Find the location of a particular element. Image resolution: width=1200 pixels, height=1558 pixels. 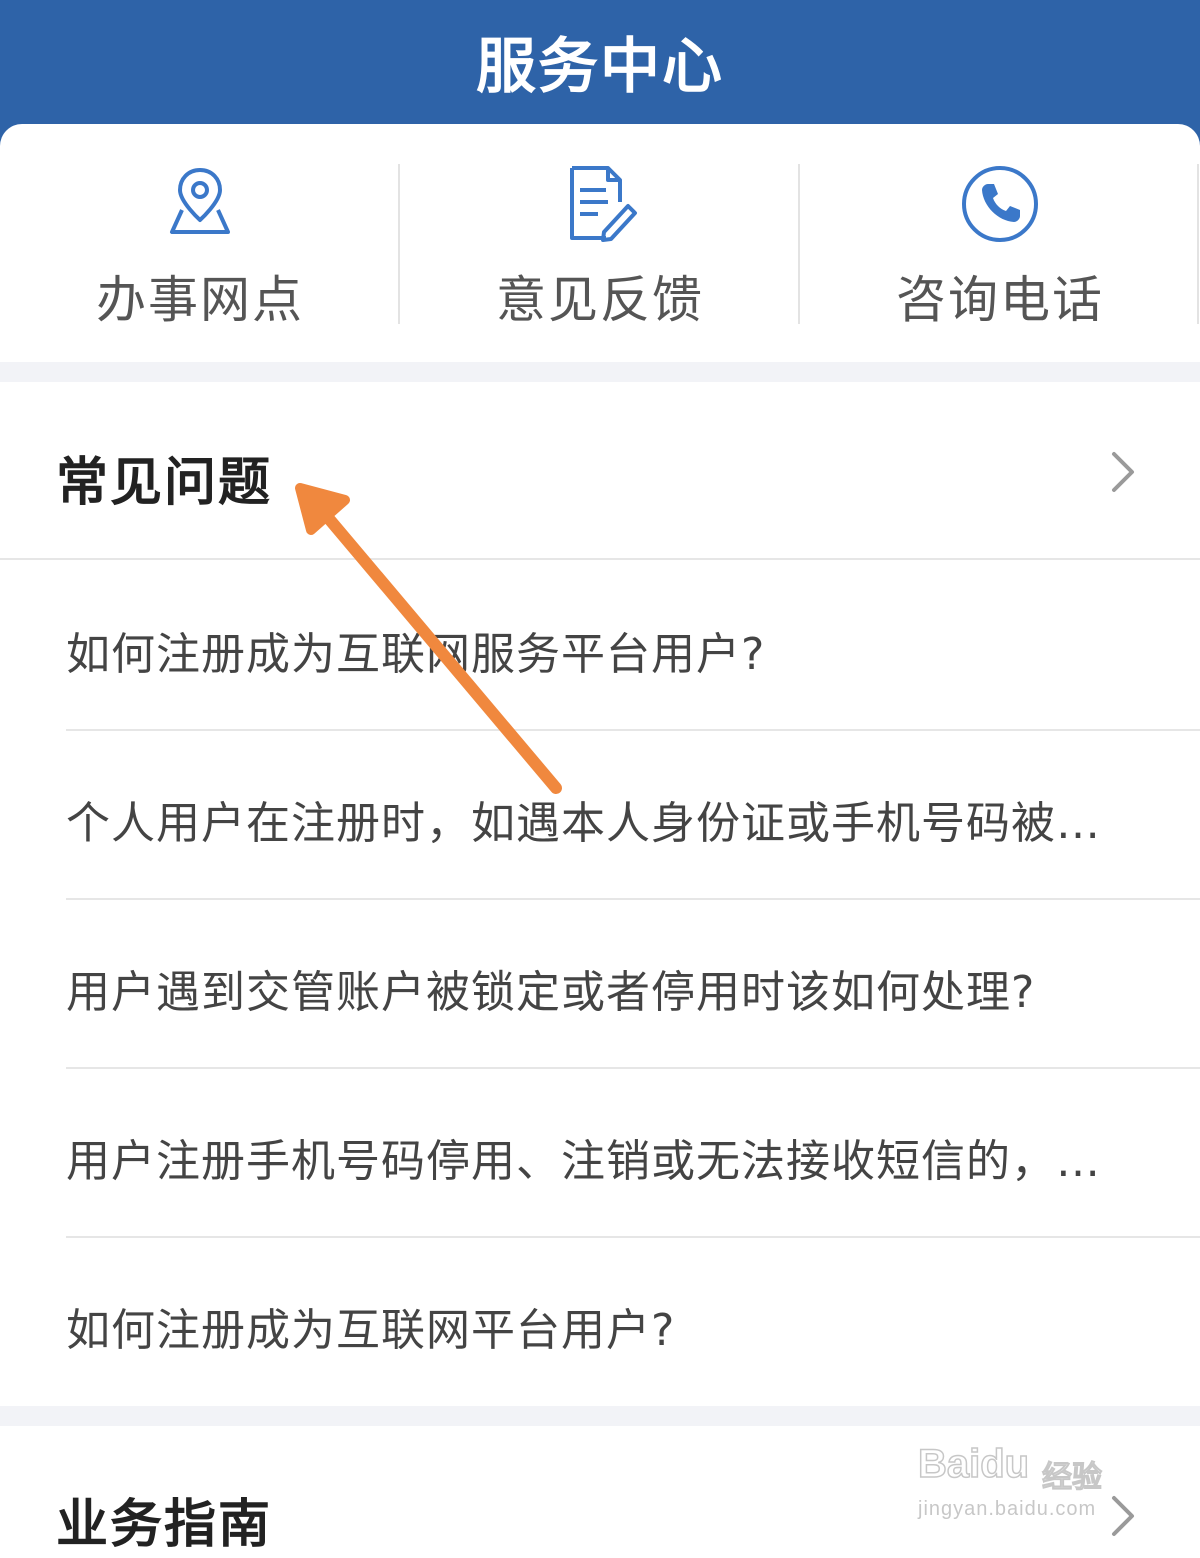

faq-item: 用户遇到交管账户被锁定或者停用时该如何处理? is located at coordinates (633, 984).